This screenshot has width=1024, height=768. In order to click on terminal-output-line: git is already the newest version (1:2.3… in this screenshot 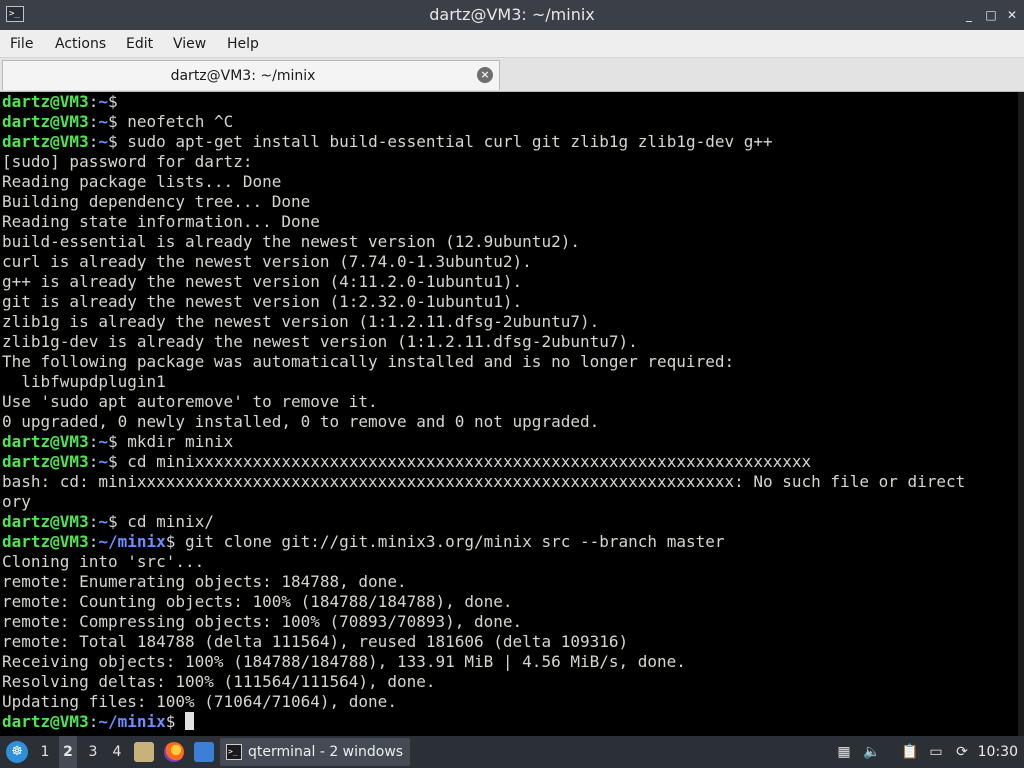, I will do `click(262, 301)`.